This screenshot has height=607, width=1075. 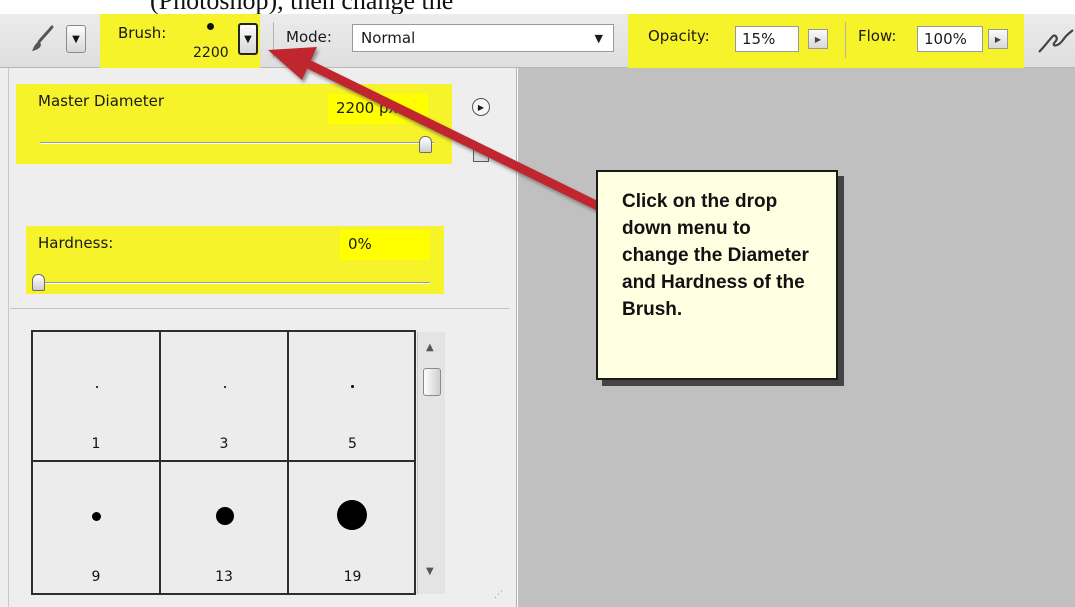 What do you see at coordinates (425, 144) in the screenshot?
I see `master-diameter-slider-thumb` at bounding box center [425, 144].